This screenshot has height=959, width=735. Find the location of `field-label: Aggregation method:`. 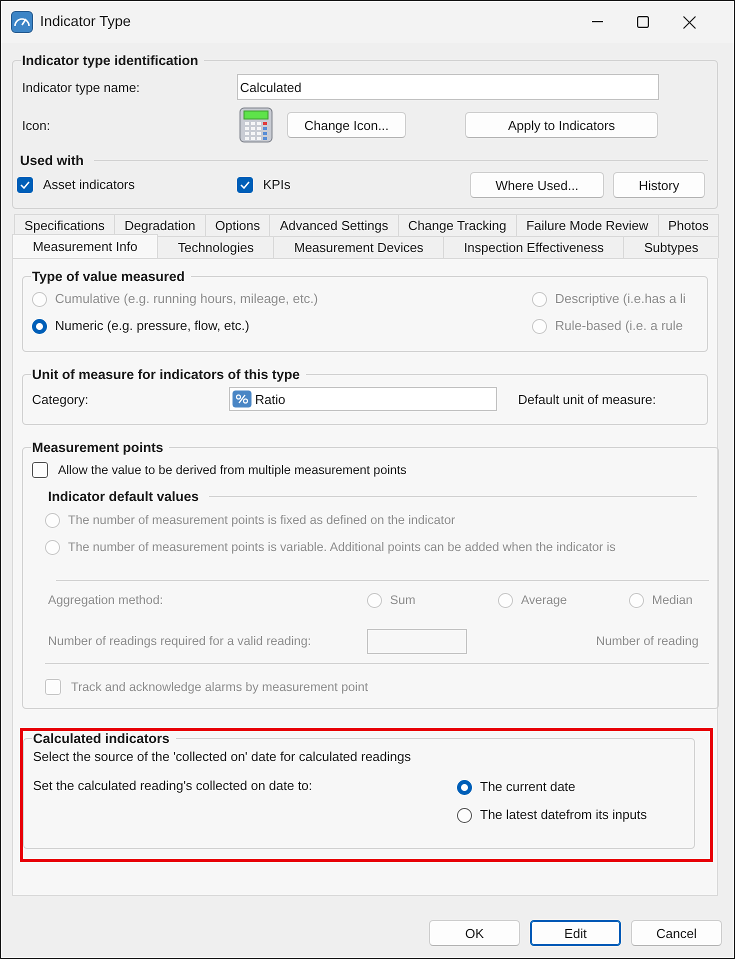

field-label: Aggregation method: is located at coordinates (106, 600).